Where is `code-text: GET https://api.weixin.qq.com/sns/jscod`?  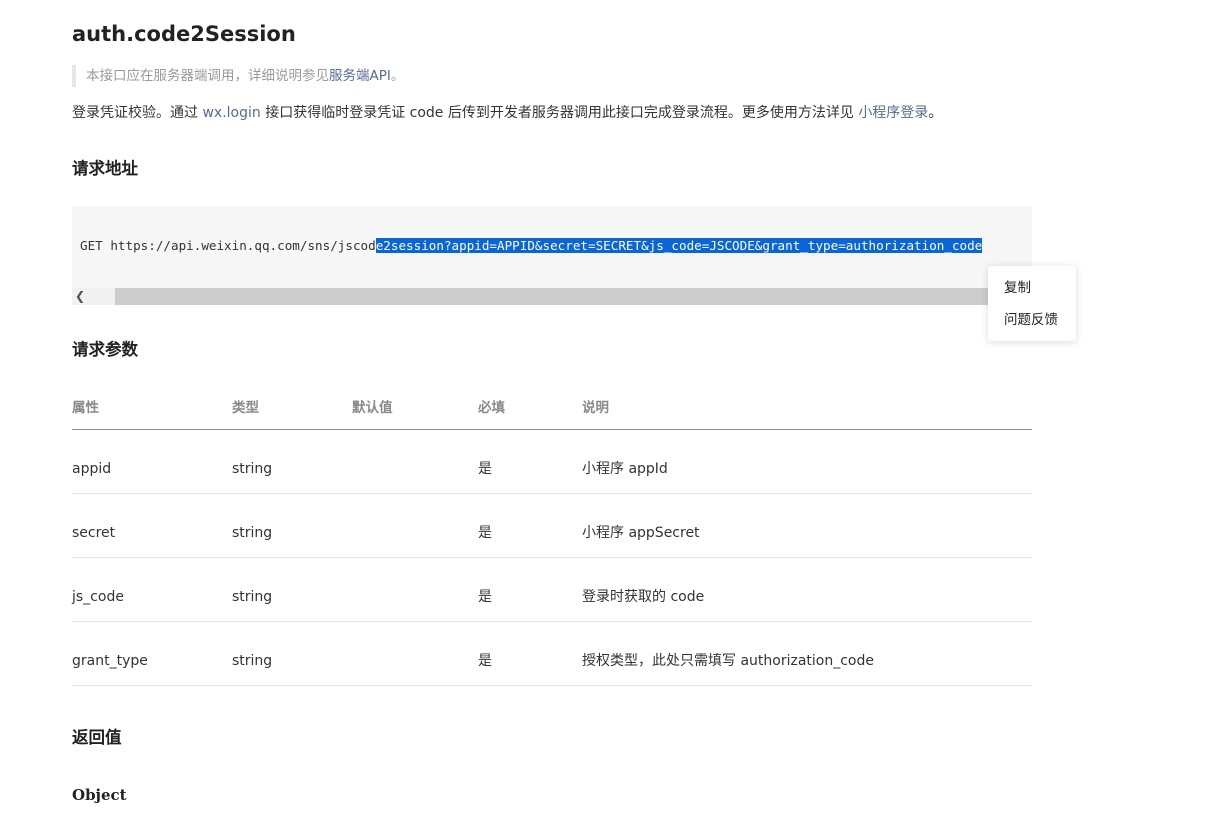
code-text: GET https://api.weixin.qq.com/sns/jscod is located at coordinates (228, 245).